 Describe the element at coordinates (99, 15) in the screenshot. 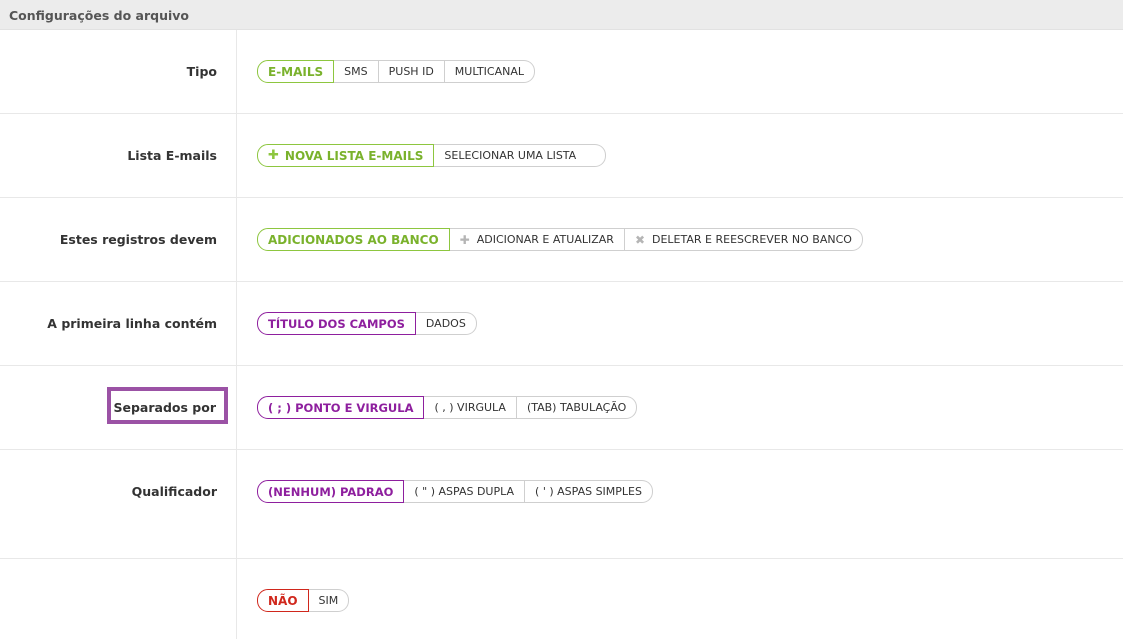

I see `section-title: Configurações do arquivo` at that location.